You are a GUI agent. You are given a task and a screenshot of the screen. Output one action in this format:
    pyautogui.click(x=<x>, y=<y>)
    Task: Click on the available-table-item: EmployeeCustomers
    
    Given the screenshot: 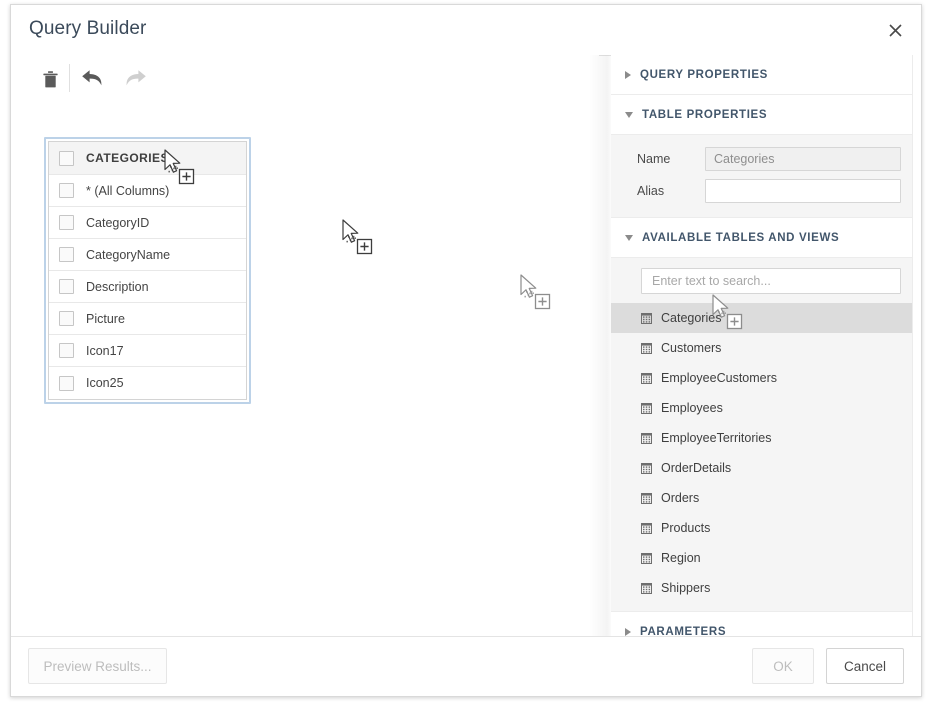 What is the action you would take?
    pyautogui.click(x=766, y=378)
    